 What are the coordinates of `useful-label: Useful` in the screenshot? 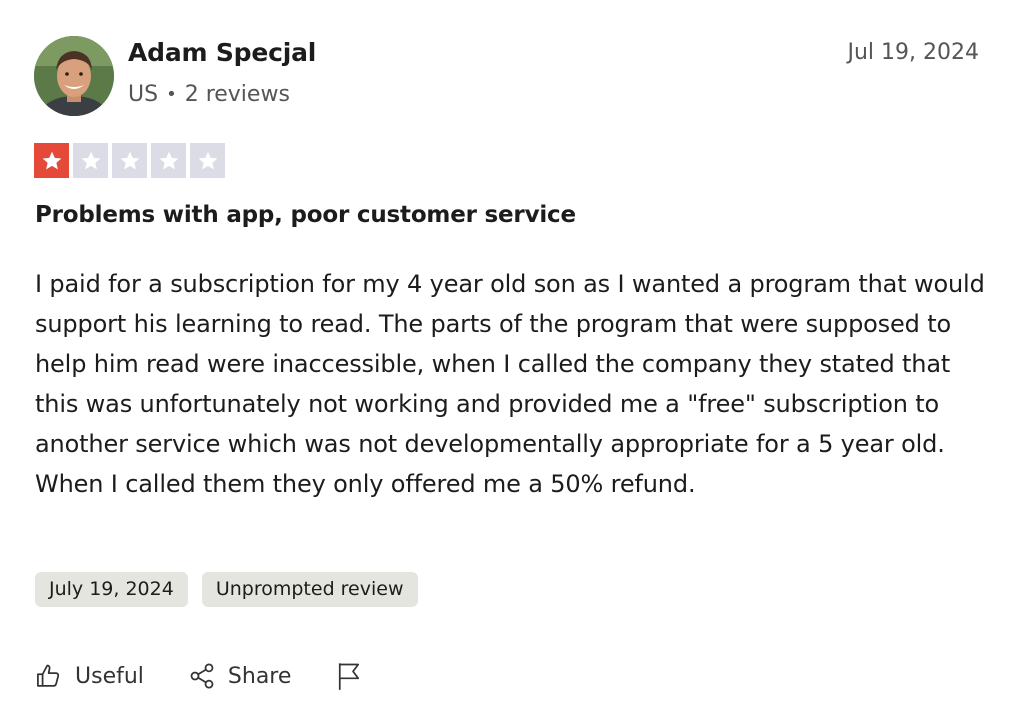 It's located at (109, 676).